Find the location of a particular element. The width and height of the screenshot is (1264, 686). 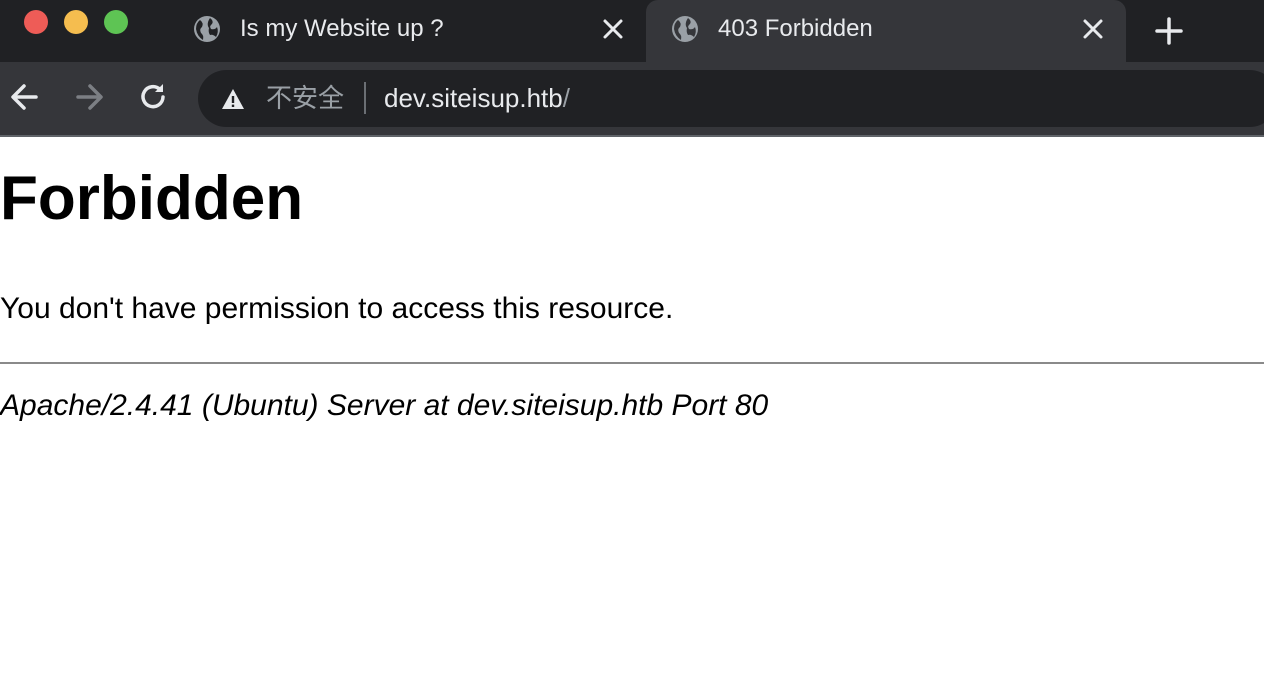

page-heading: Forbidden is located at coordinates (152, 198).